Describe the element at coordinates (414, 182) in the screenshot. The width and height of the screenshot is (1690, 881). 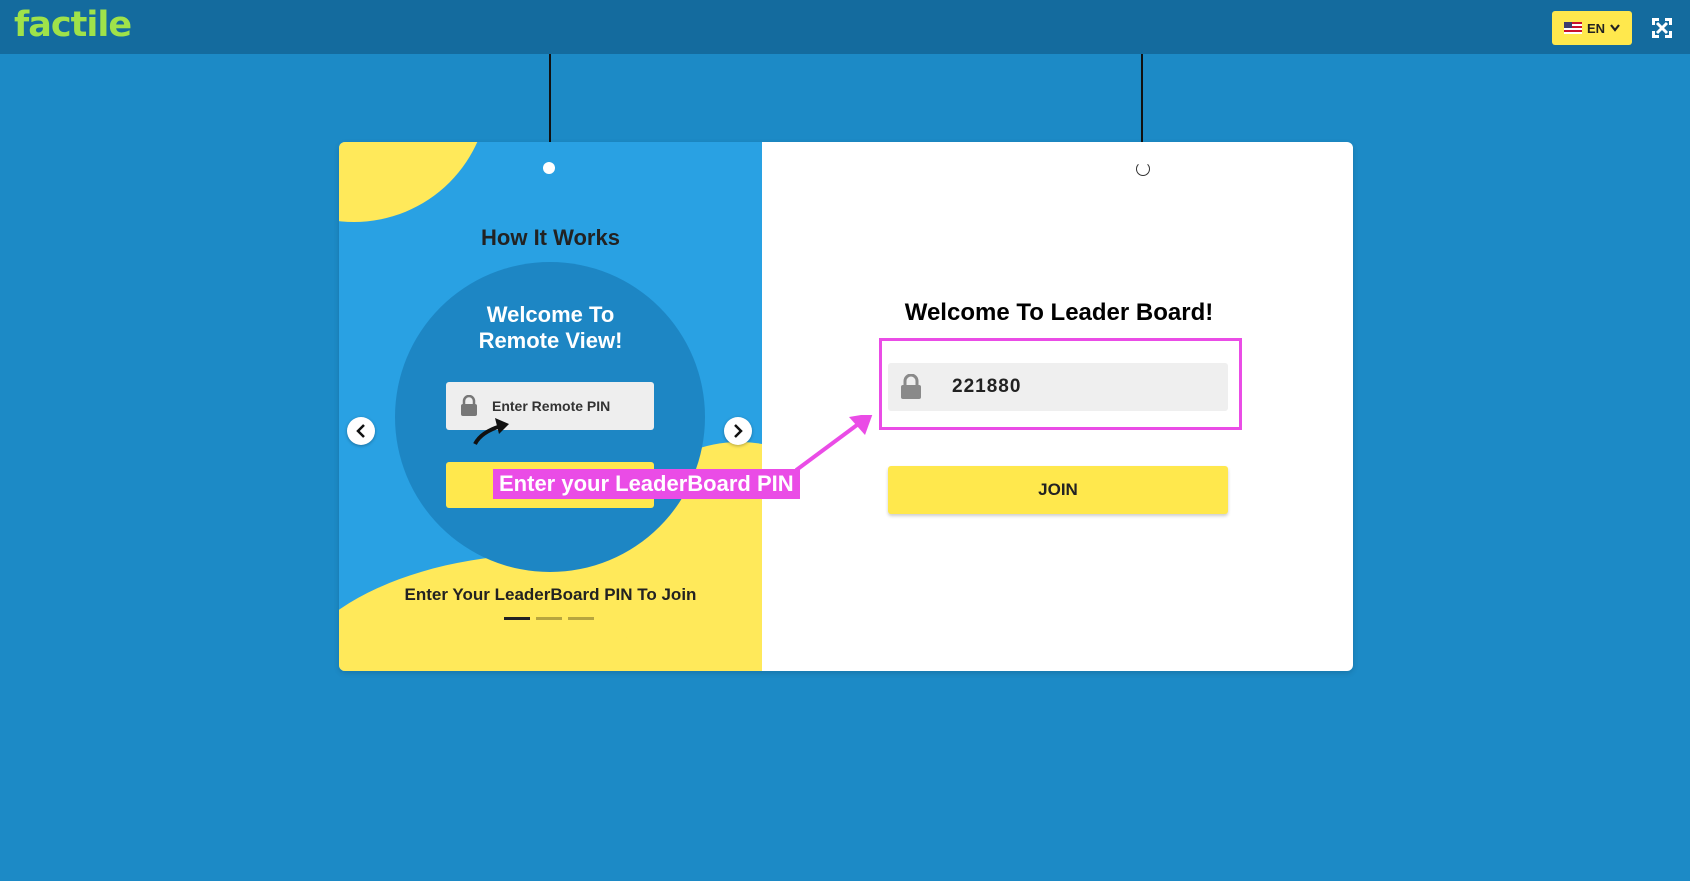
I see `decorative-blob` at that location.